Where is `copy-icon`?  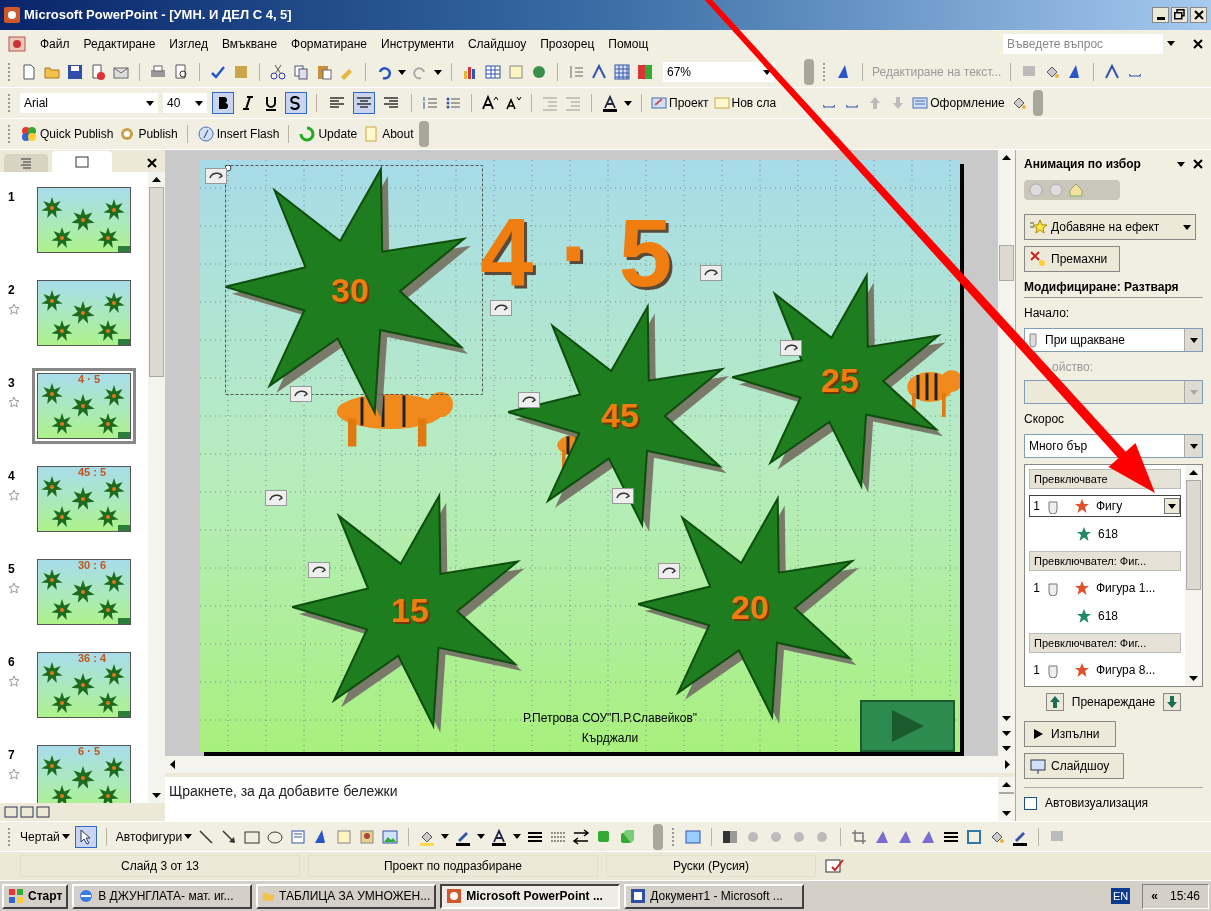
copy-icon is located at coordinates (301, 72).